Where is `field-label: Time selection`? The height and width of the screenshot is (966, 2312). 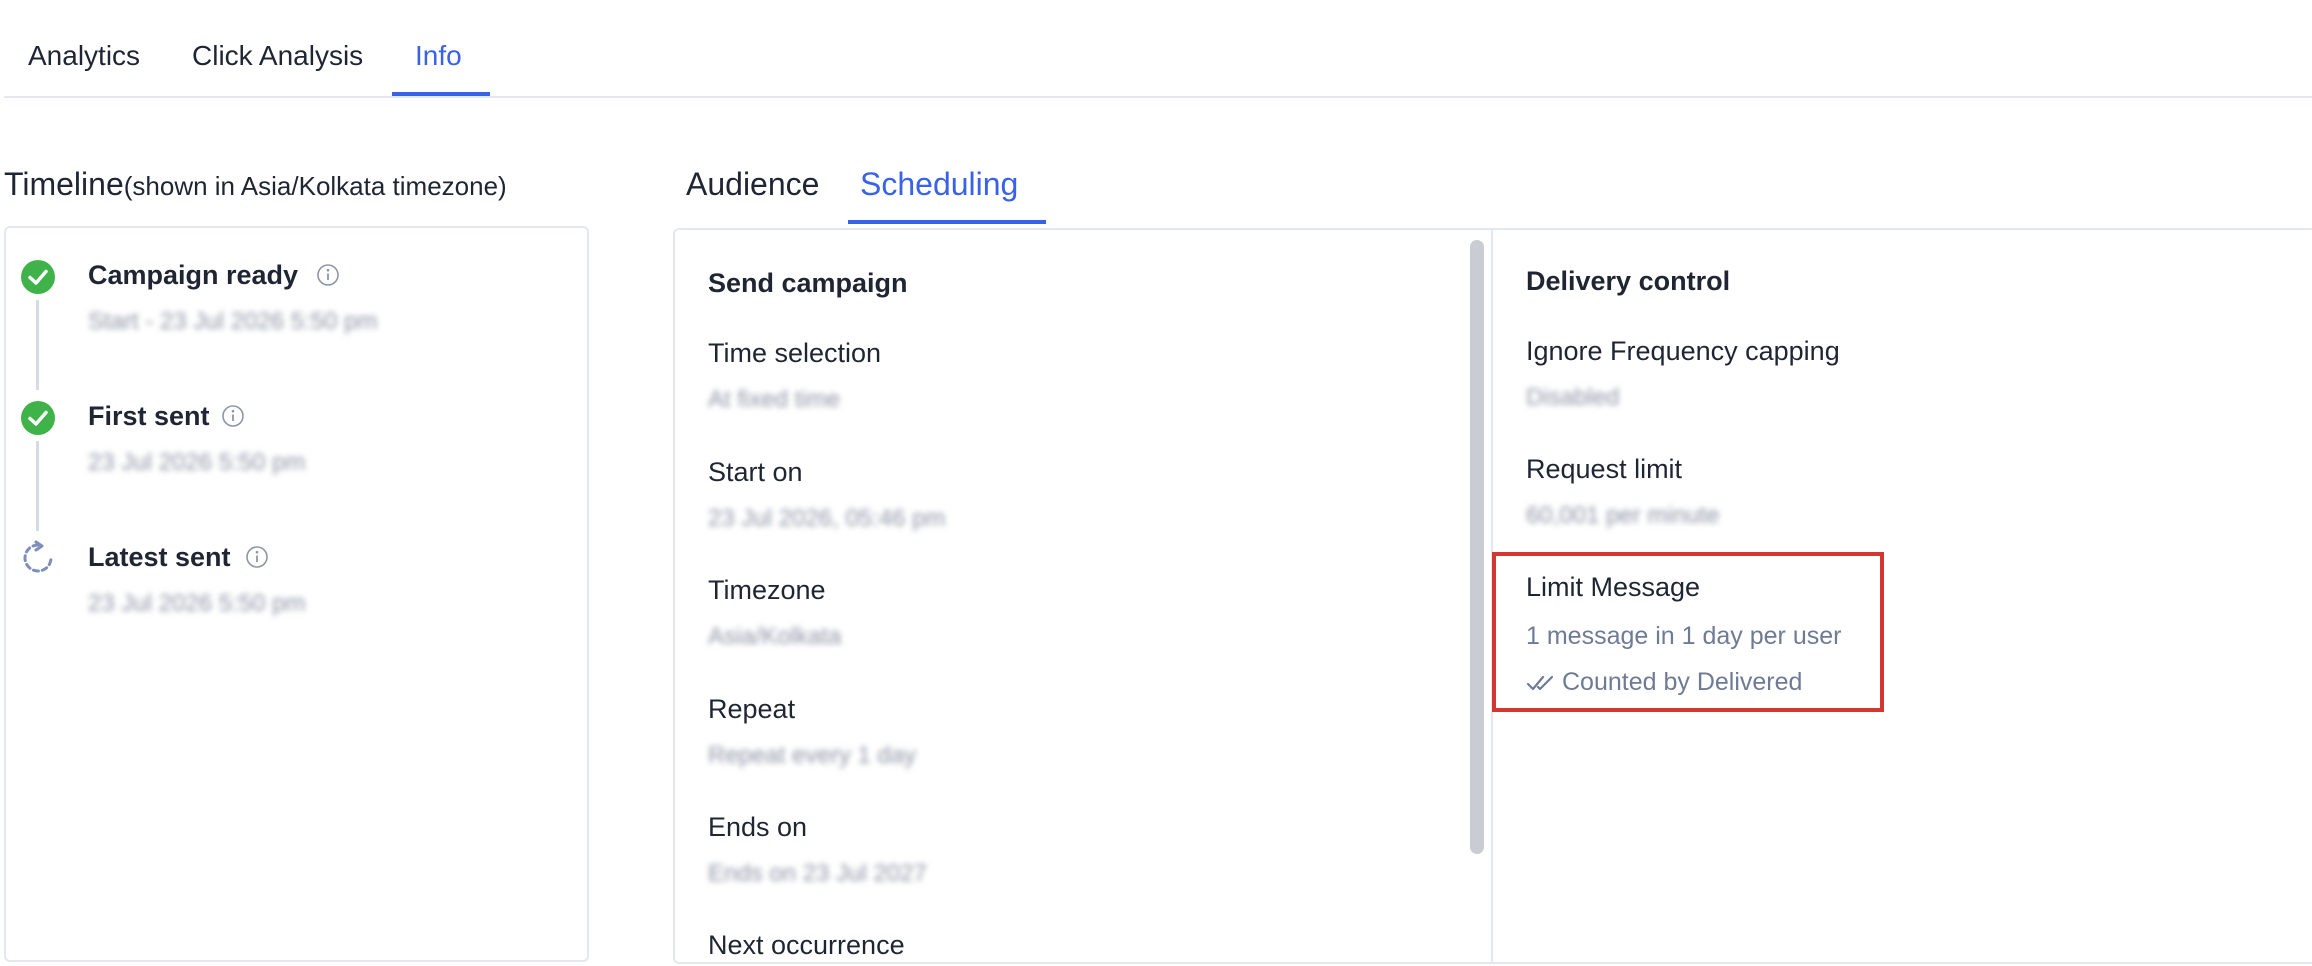
field-label: Time selection is located at coordinates (795, 353).